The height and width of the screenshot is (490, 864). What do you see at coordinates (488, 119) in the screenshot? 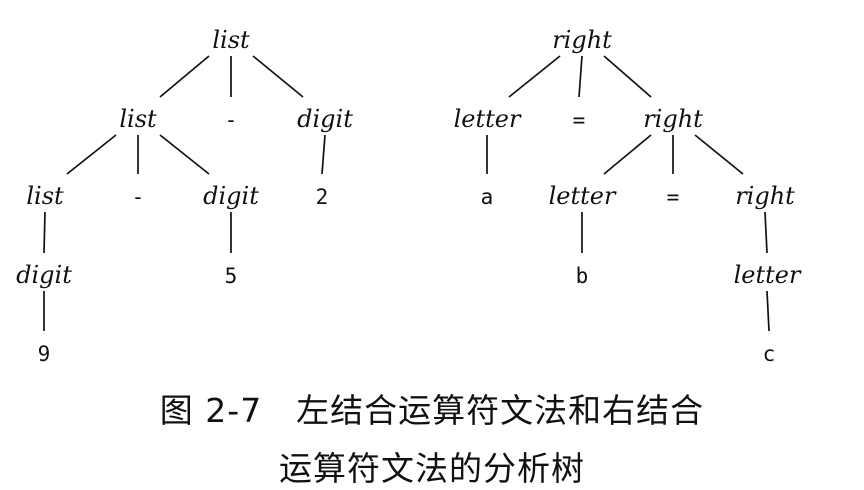
I see `tree-node-letter1: letter` at bounding box center [488, 119].